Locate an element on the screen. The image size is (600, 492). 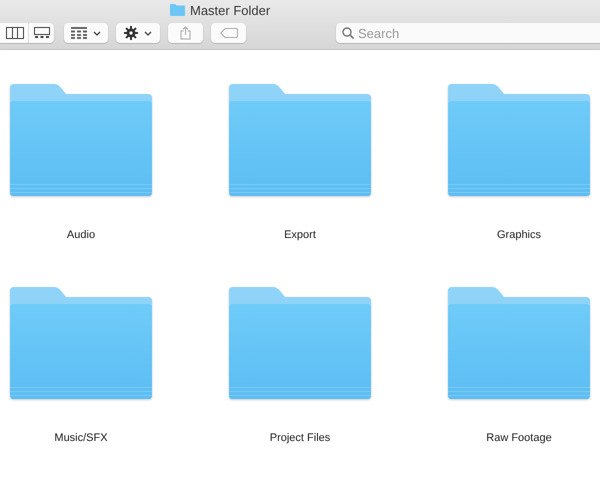
folder-name: Audio is located at coordinates (81, 235).